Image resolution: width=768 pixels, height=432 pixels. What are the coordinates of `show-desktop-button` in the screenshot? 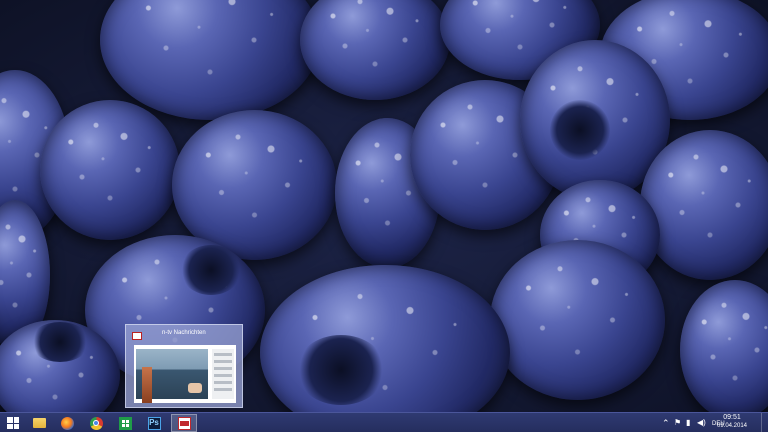 It's located at (764, 422).